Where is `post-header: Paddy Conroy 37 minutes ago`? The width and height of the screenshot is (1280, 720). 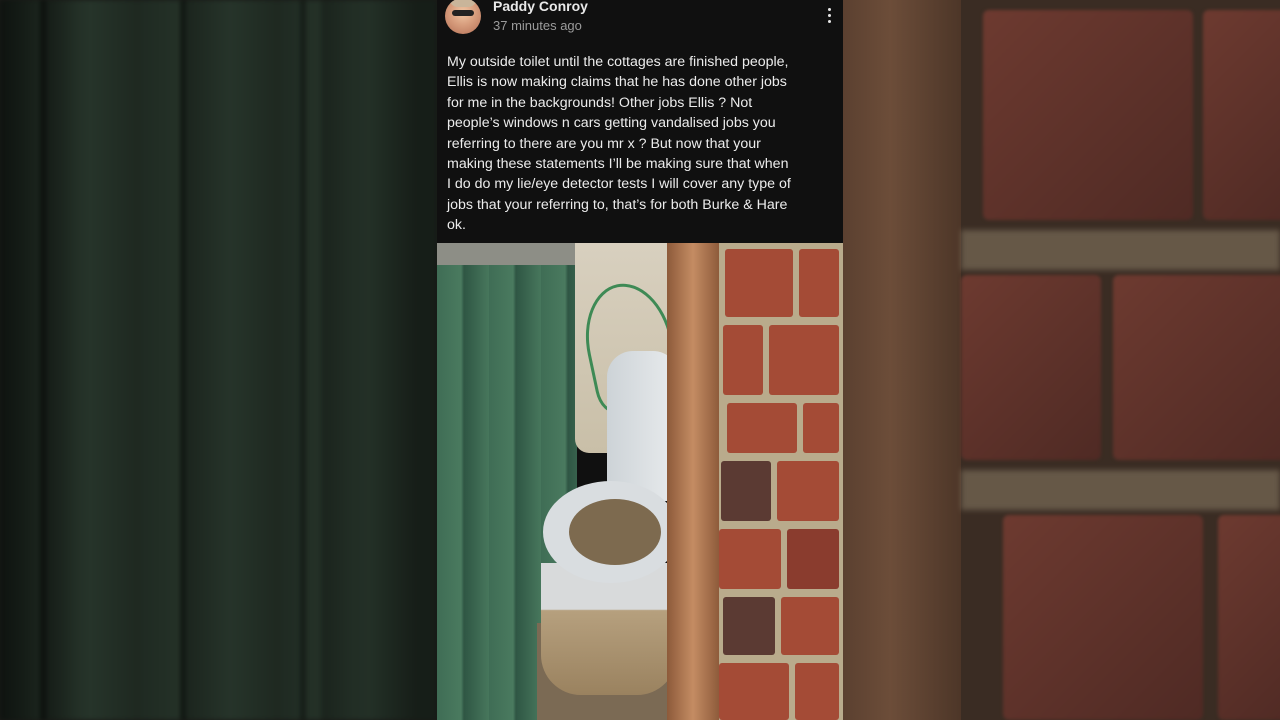 post-header: Paddy Conroy 37 minutes ago is located at coordinates (640, 22).